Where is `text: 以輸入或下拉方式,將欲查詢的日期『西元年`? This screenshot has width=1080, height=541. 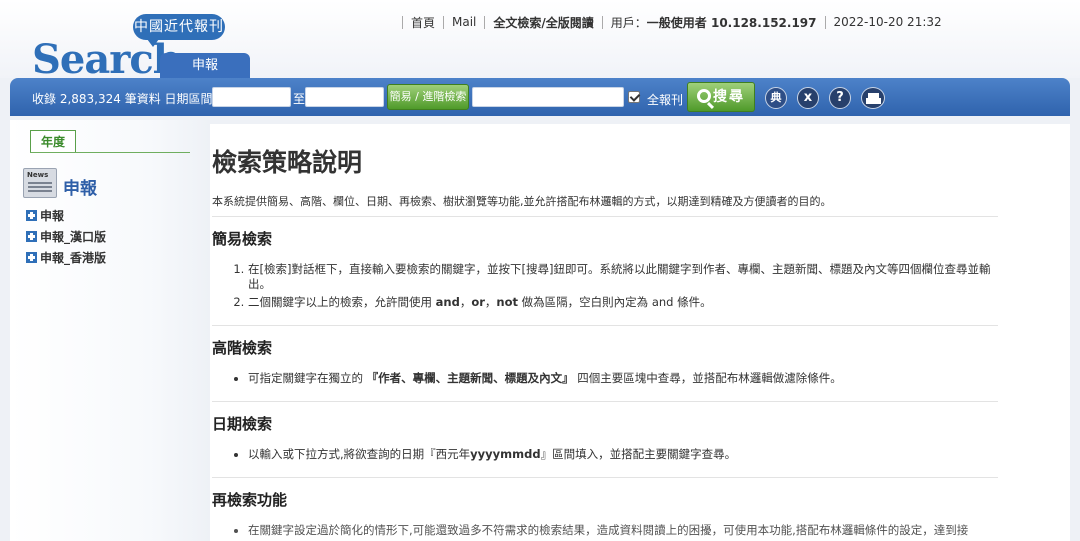
text: 以輸入或下拉方式,將欲查詢的日期『西元年 is located at coordinates (359, 454).